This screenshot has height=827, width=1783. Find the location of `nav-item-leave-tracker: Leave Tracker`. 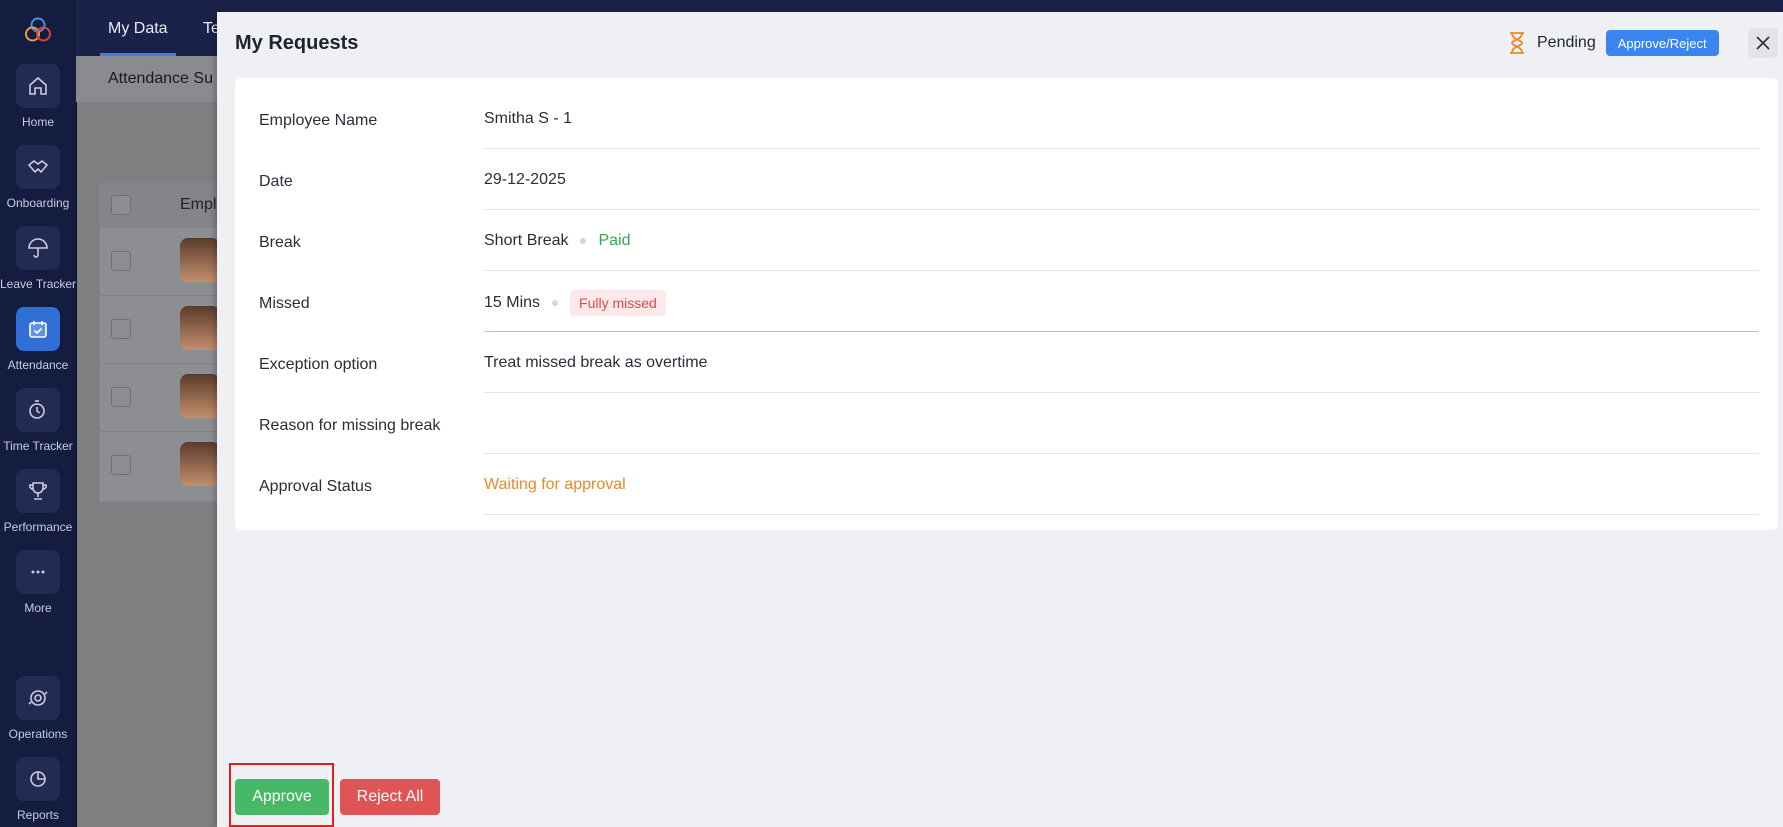

nav-item-leave-tracker: Leave Tracker is located at coordinates (38, 258).